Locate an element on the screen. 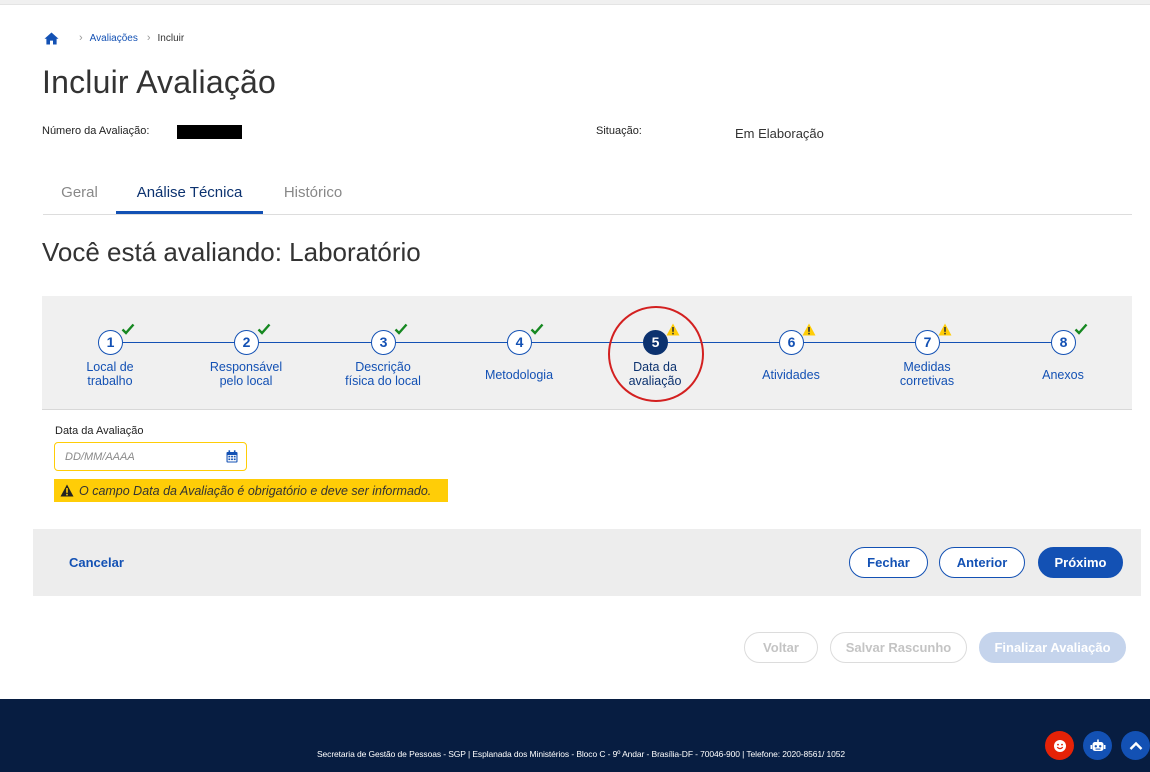 Image resolution: width=1150 pixels, height=772 pixels. next-button: Próximo is located at coordinates (1080, 562).